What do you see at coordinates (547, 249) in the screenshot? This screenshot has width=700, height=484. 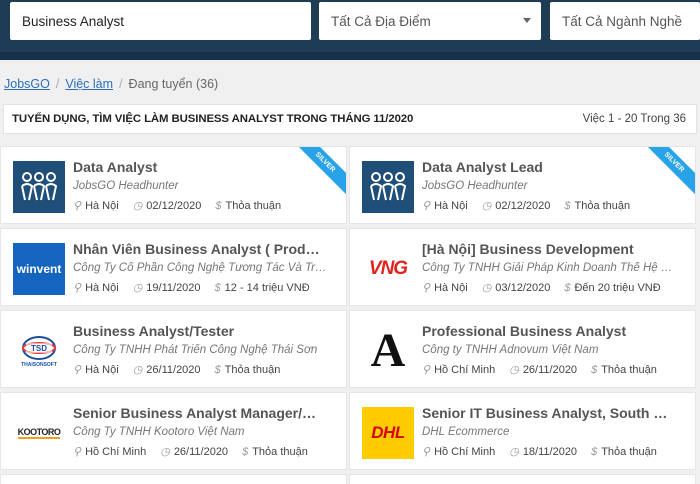 I see `job-title: [Hà Nội] Business Development` at bounding box center [547, 249].